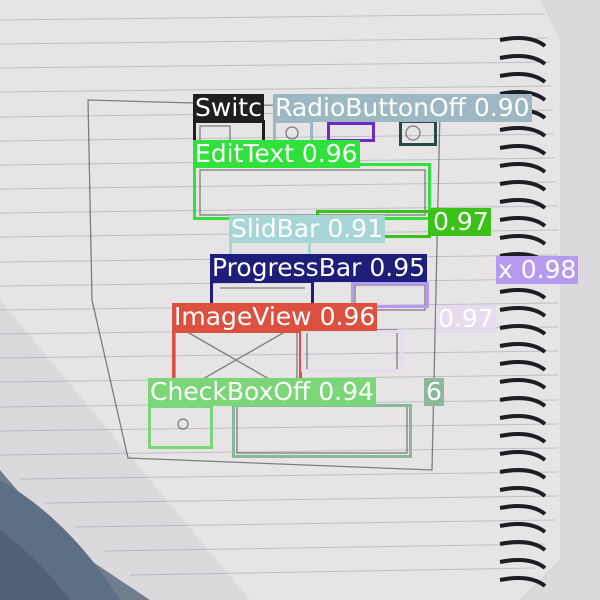 The image size is (600, 600). I want to click on label-slidbar: SlidBar 0.91, so click(307, 228).